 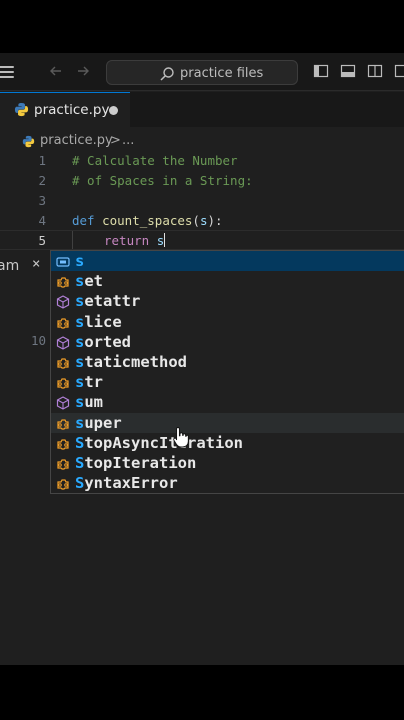 I want to click on suggestion-item-syntaxerror: SyntaxError, so click(x=227, y=483).